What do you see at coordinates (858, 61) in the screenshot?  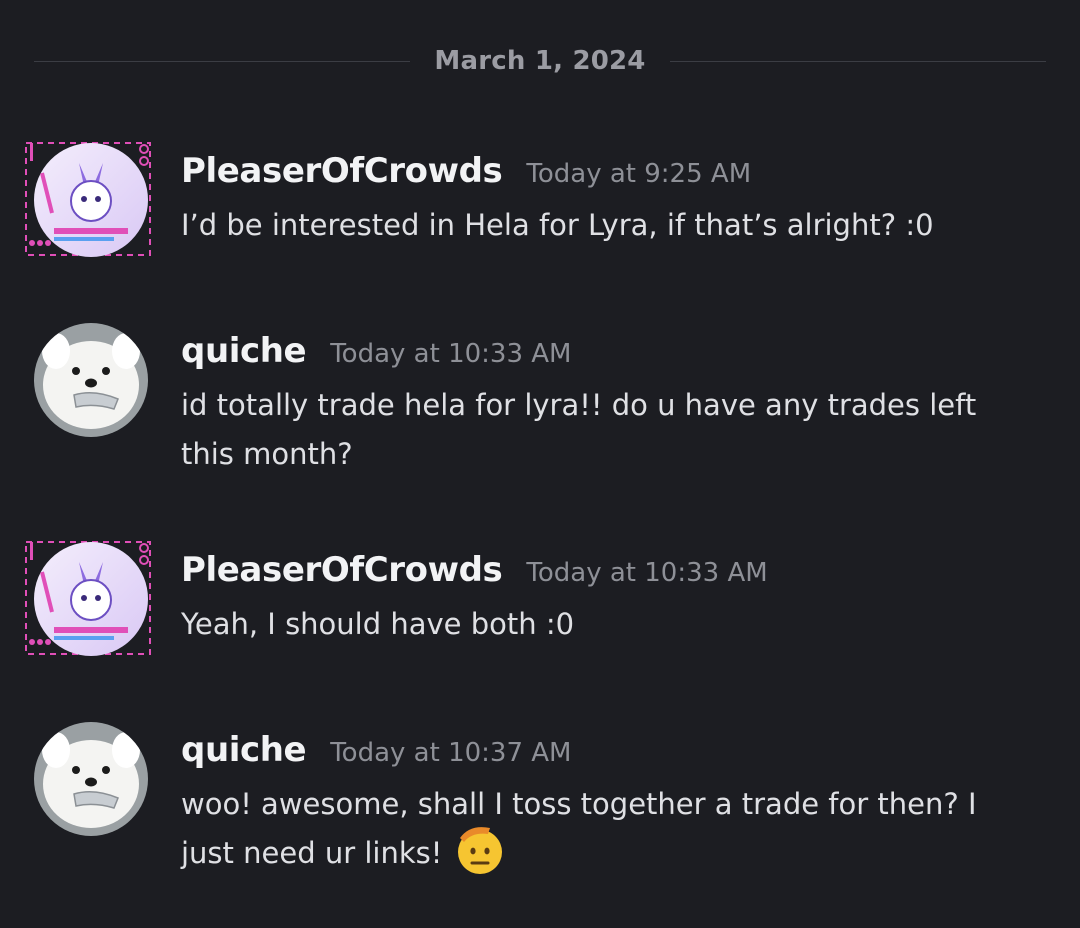 I see `divider-line-right` at bounding box center [858, 61].